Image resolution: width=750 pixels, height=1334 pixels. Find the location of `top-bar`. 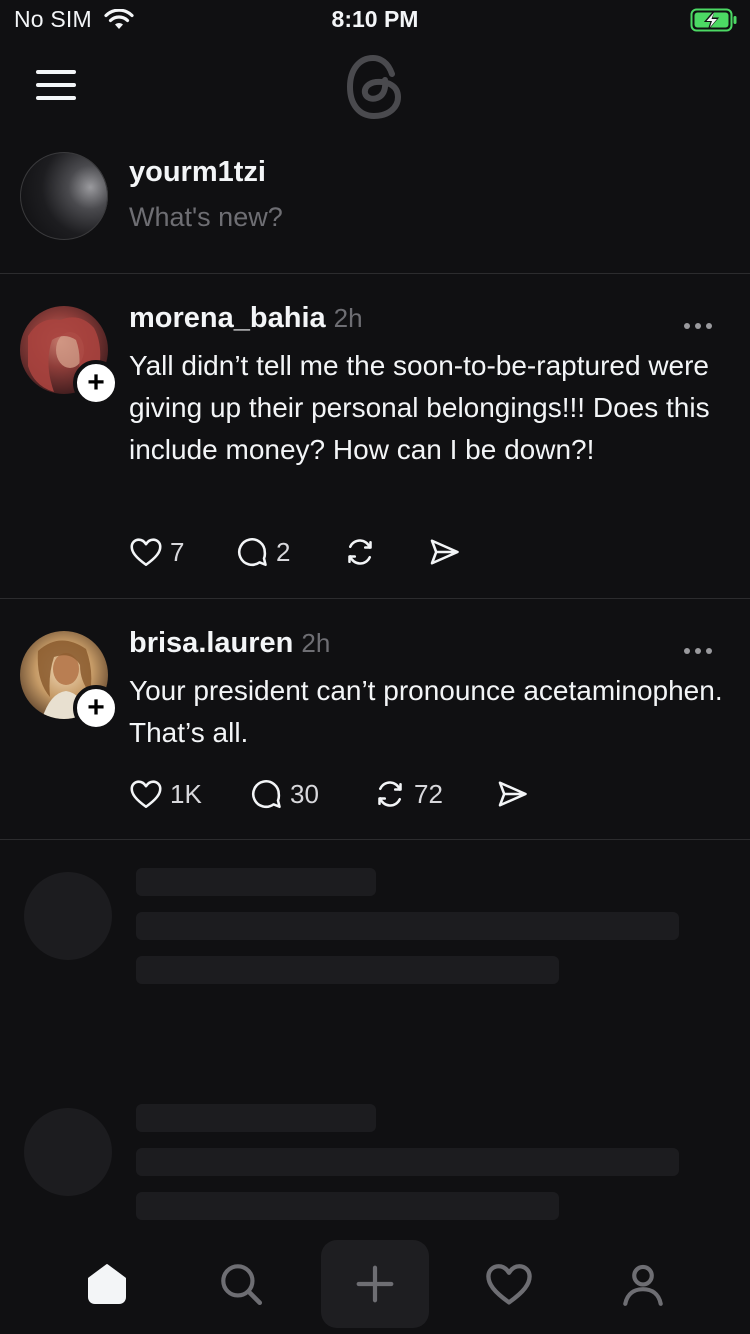

top-bar is located at coordinates (375, 85).